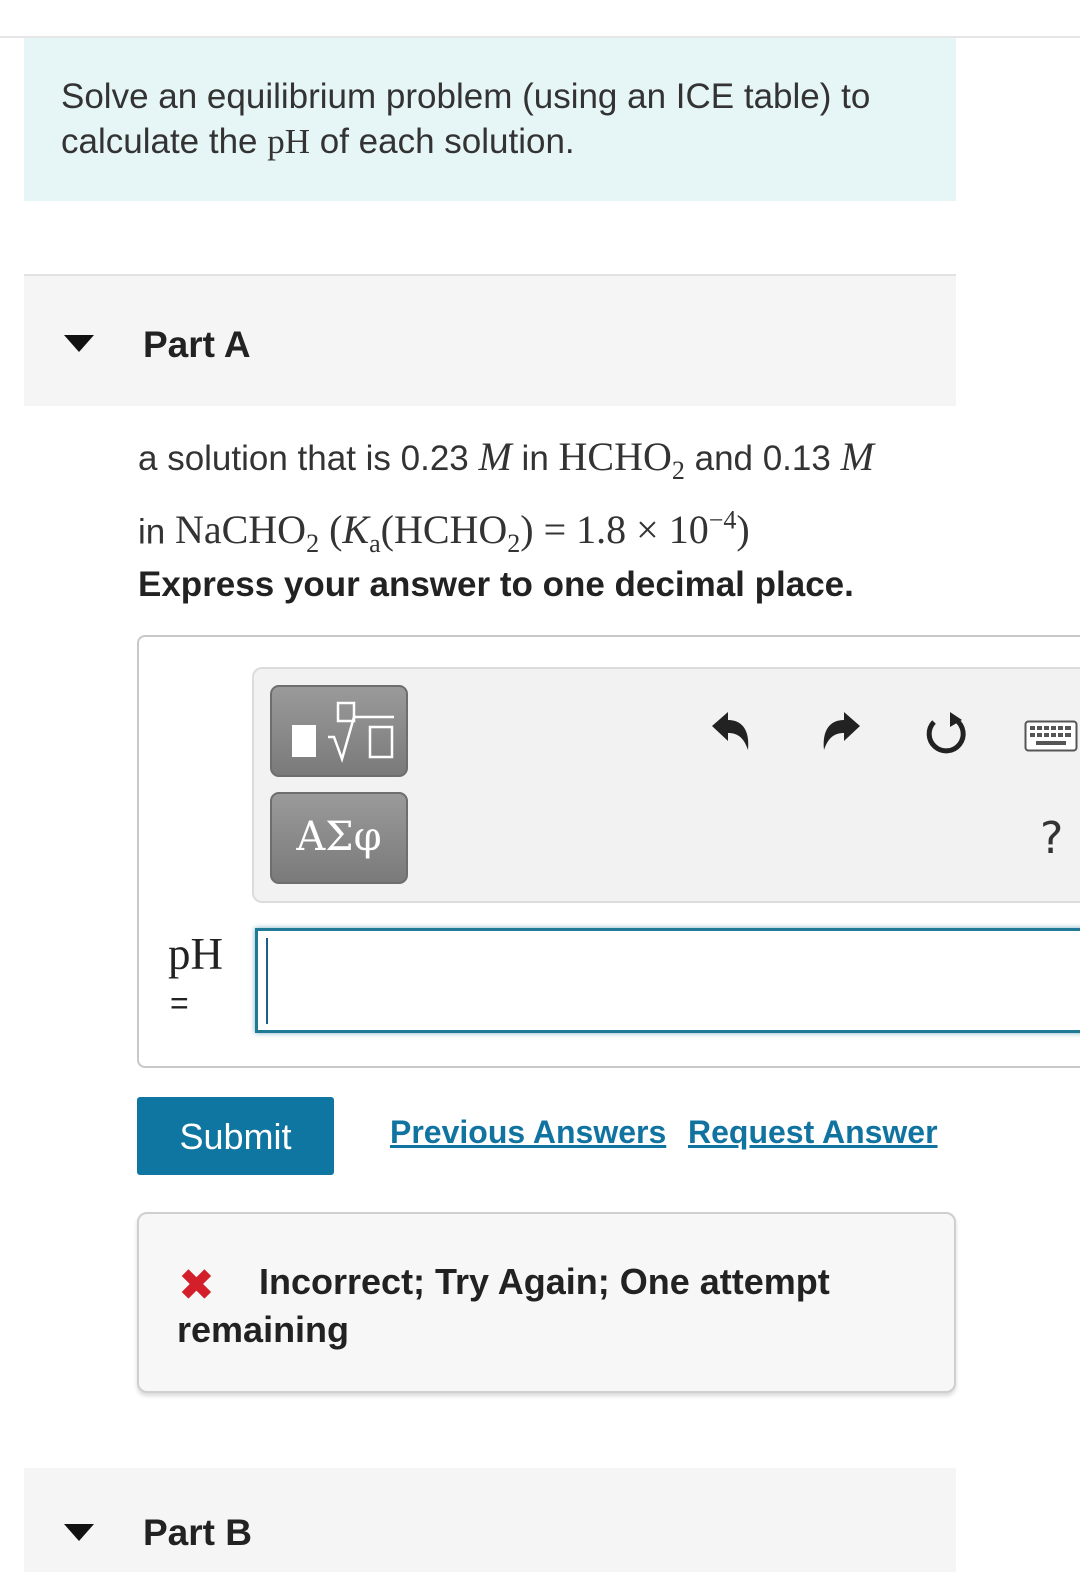 The image size is (1080, 1572). I want to click on previous-answers-link: Previous Answers, so click(528, 1132).